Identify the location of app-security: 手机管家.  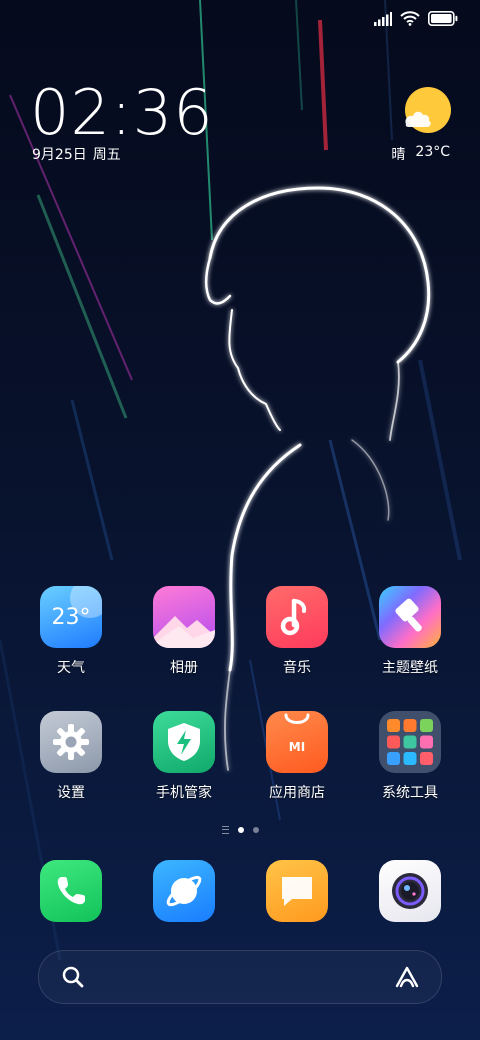
(184, 756).